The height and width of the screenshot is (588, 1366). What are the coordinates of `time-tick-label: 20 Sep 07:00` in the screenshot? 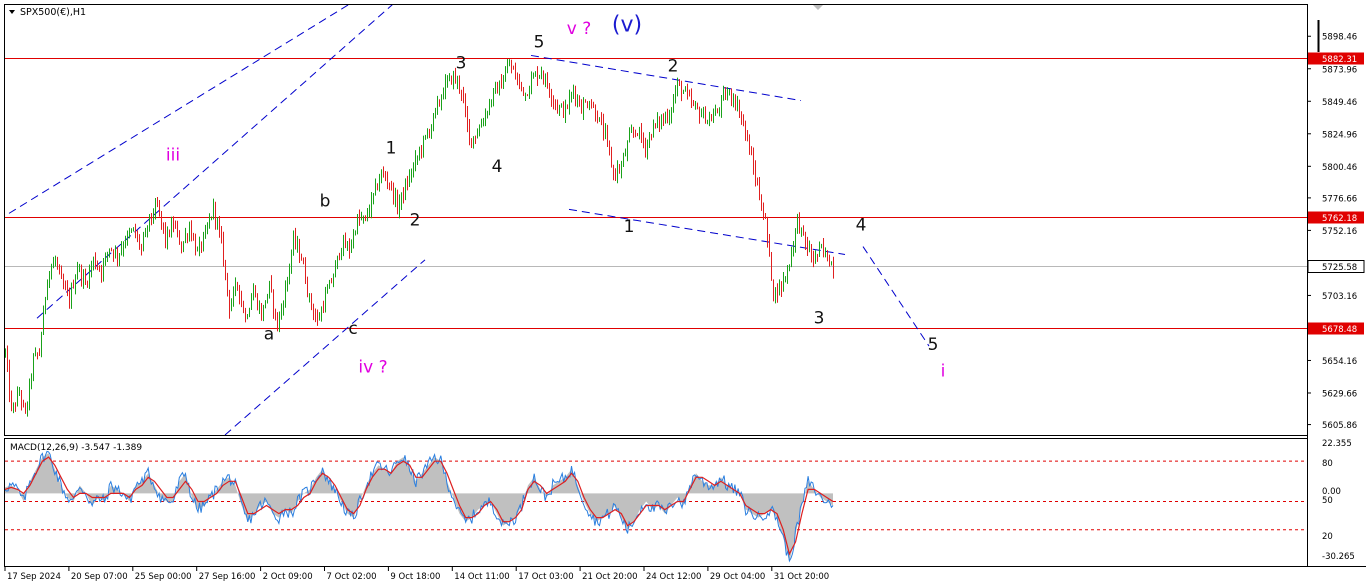 It's located at (99, 577).